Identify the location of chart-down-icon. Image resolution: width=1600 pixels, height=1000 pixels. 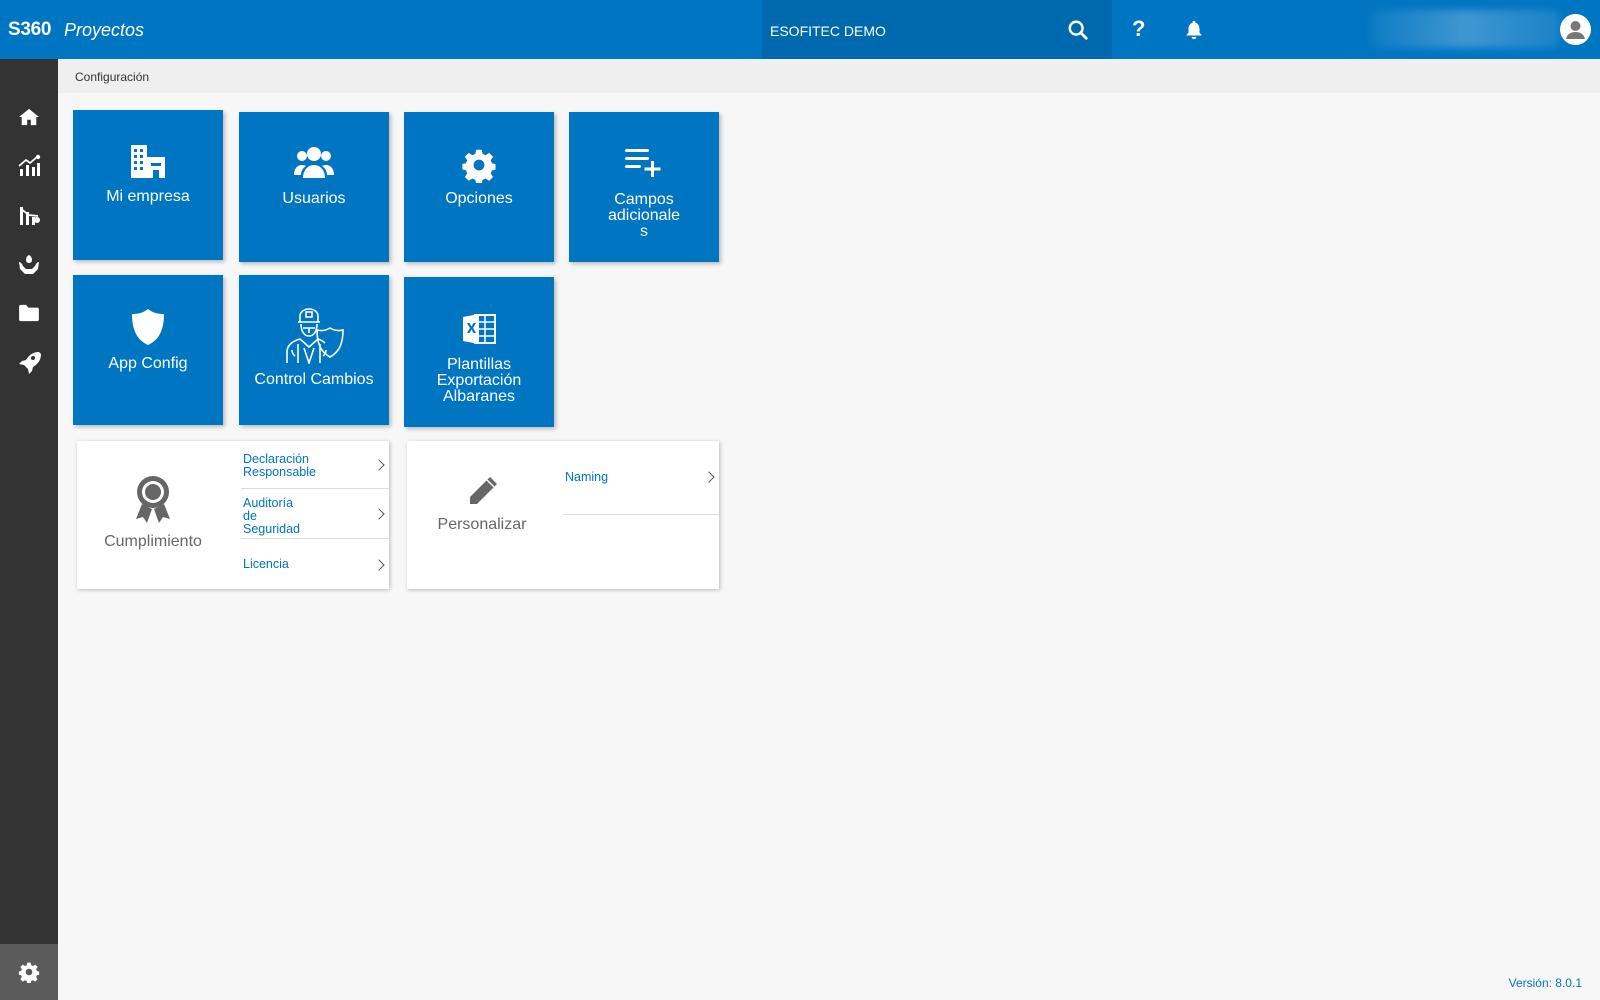
(30, 216).